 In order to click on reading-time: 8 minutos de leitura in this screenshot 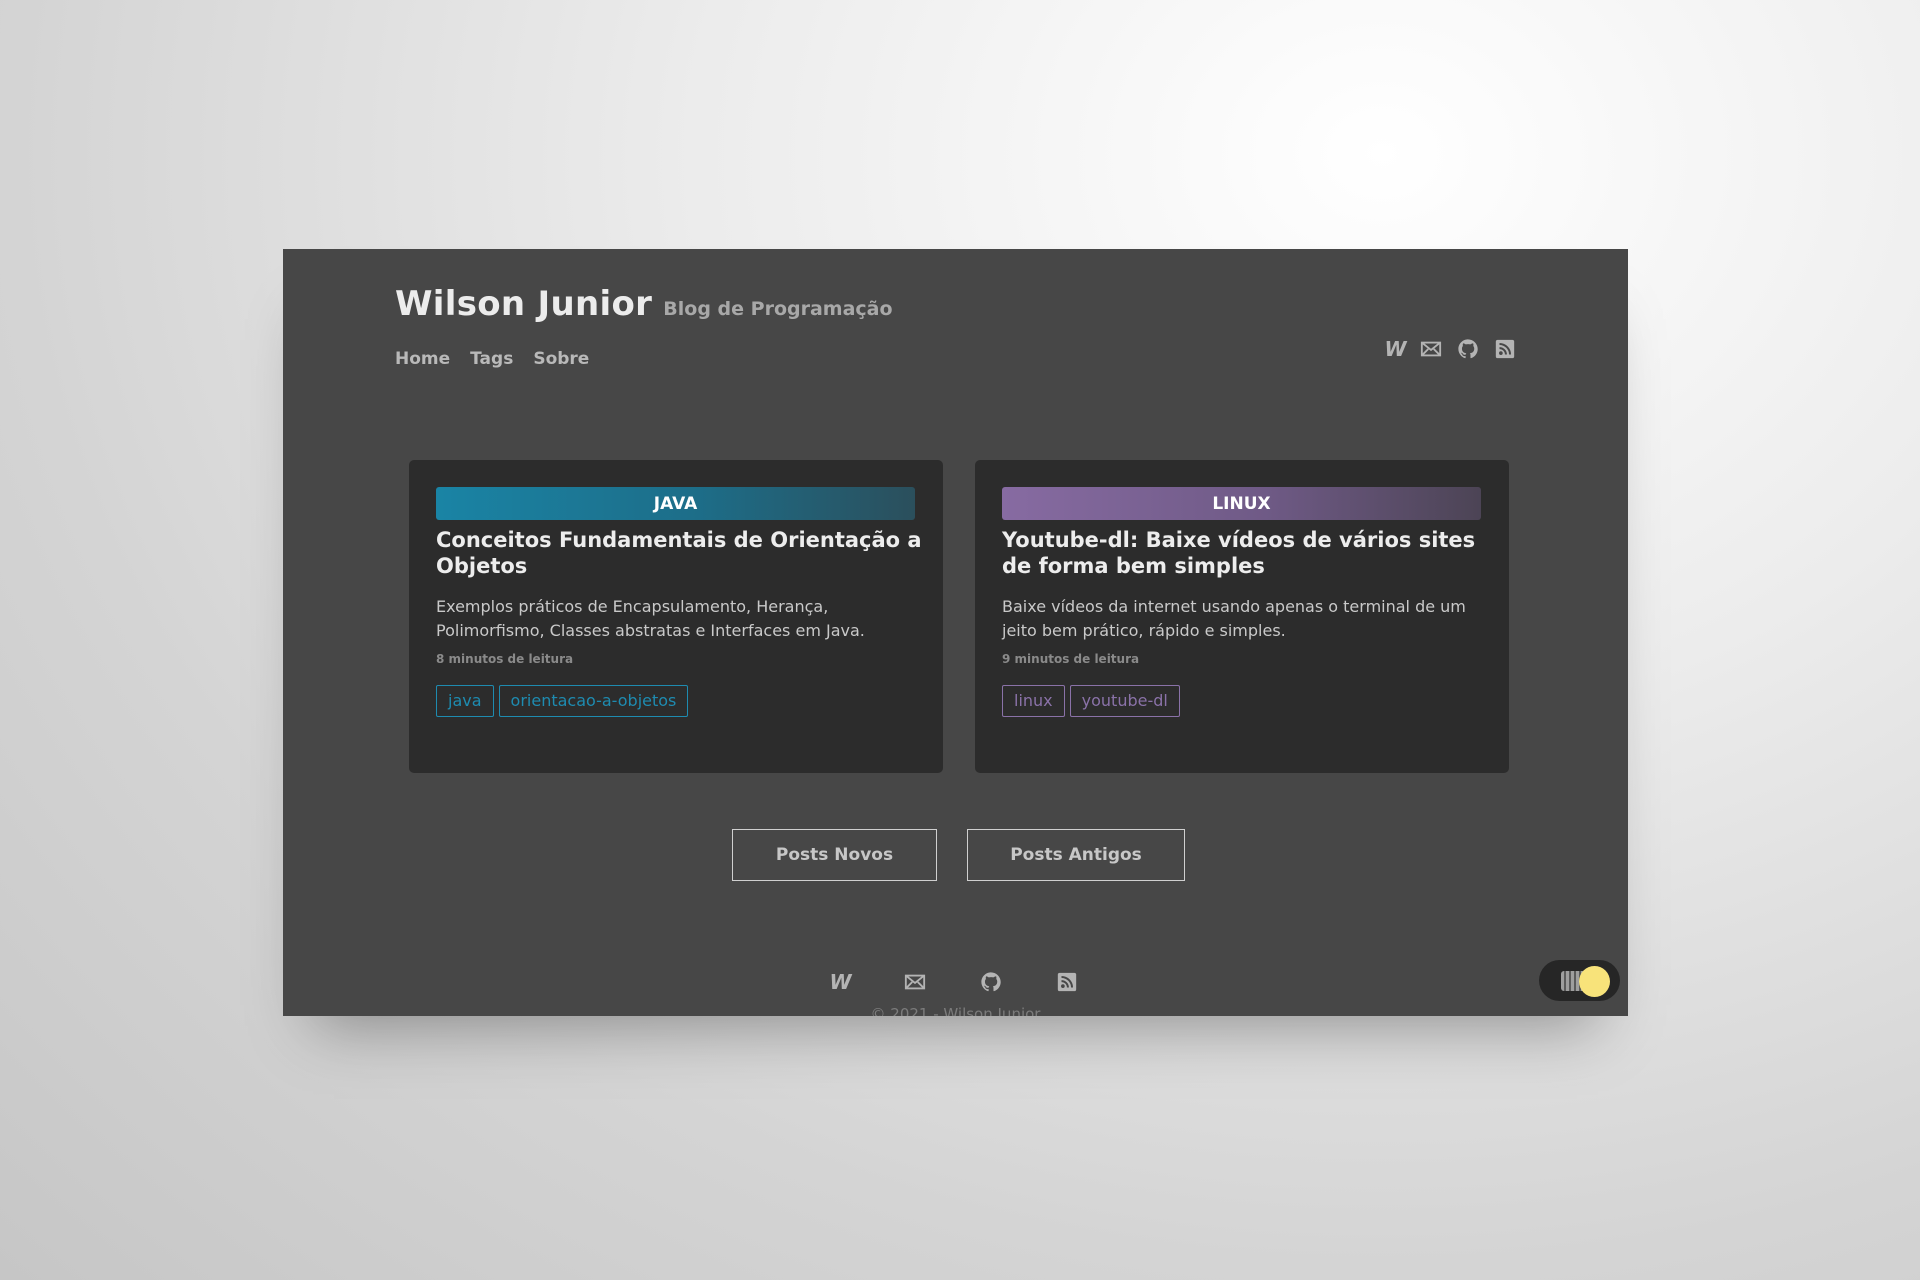, I will do `click(505, 659)`.